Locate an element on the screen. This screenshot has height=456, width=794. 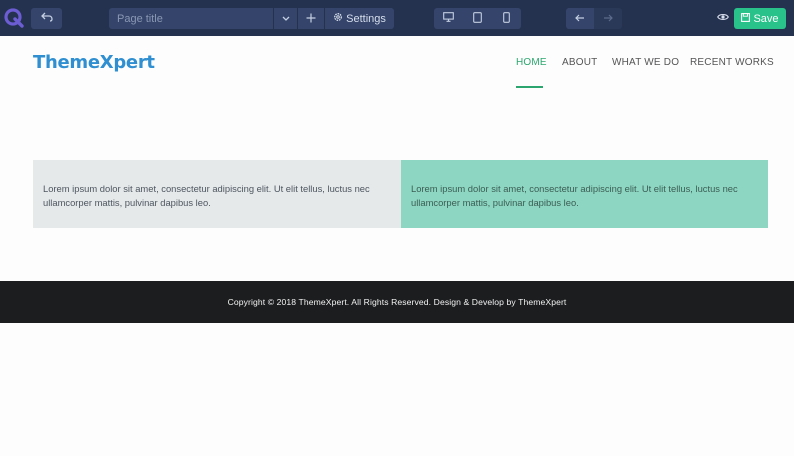
device-switcher is located at coordinates (477, 18).